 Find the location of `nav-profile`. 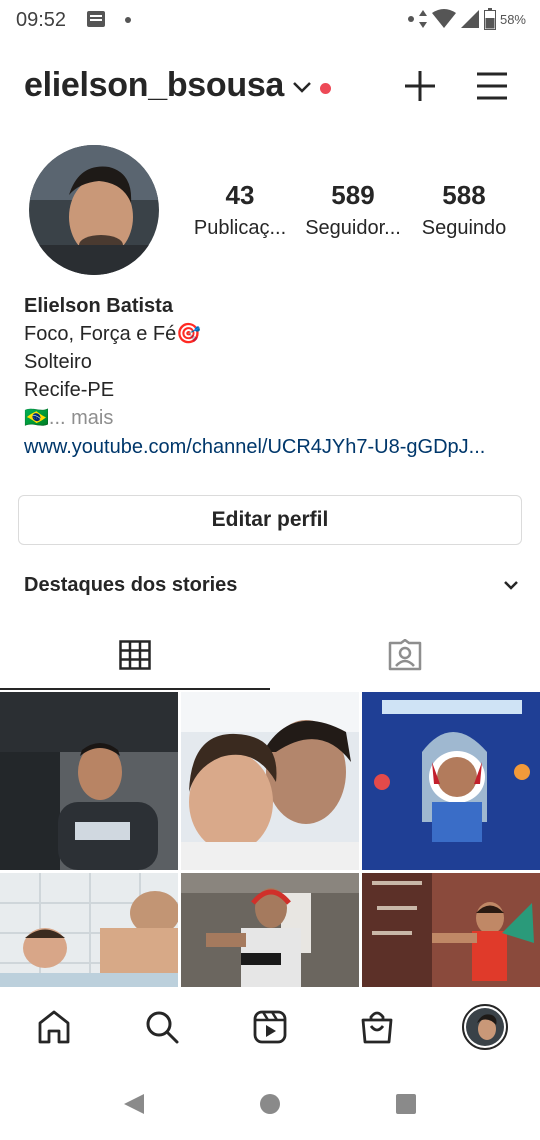

nav-profile is located at coordinates (485, 1027).